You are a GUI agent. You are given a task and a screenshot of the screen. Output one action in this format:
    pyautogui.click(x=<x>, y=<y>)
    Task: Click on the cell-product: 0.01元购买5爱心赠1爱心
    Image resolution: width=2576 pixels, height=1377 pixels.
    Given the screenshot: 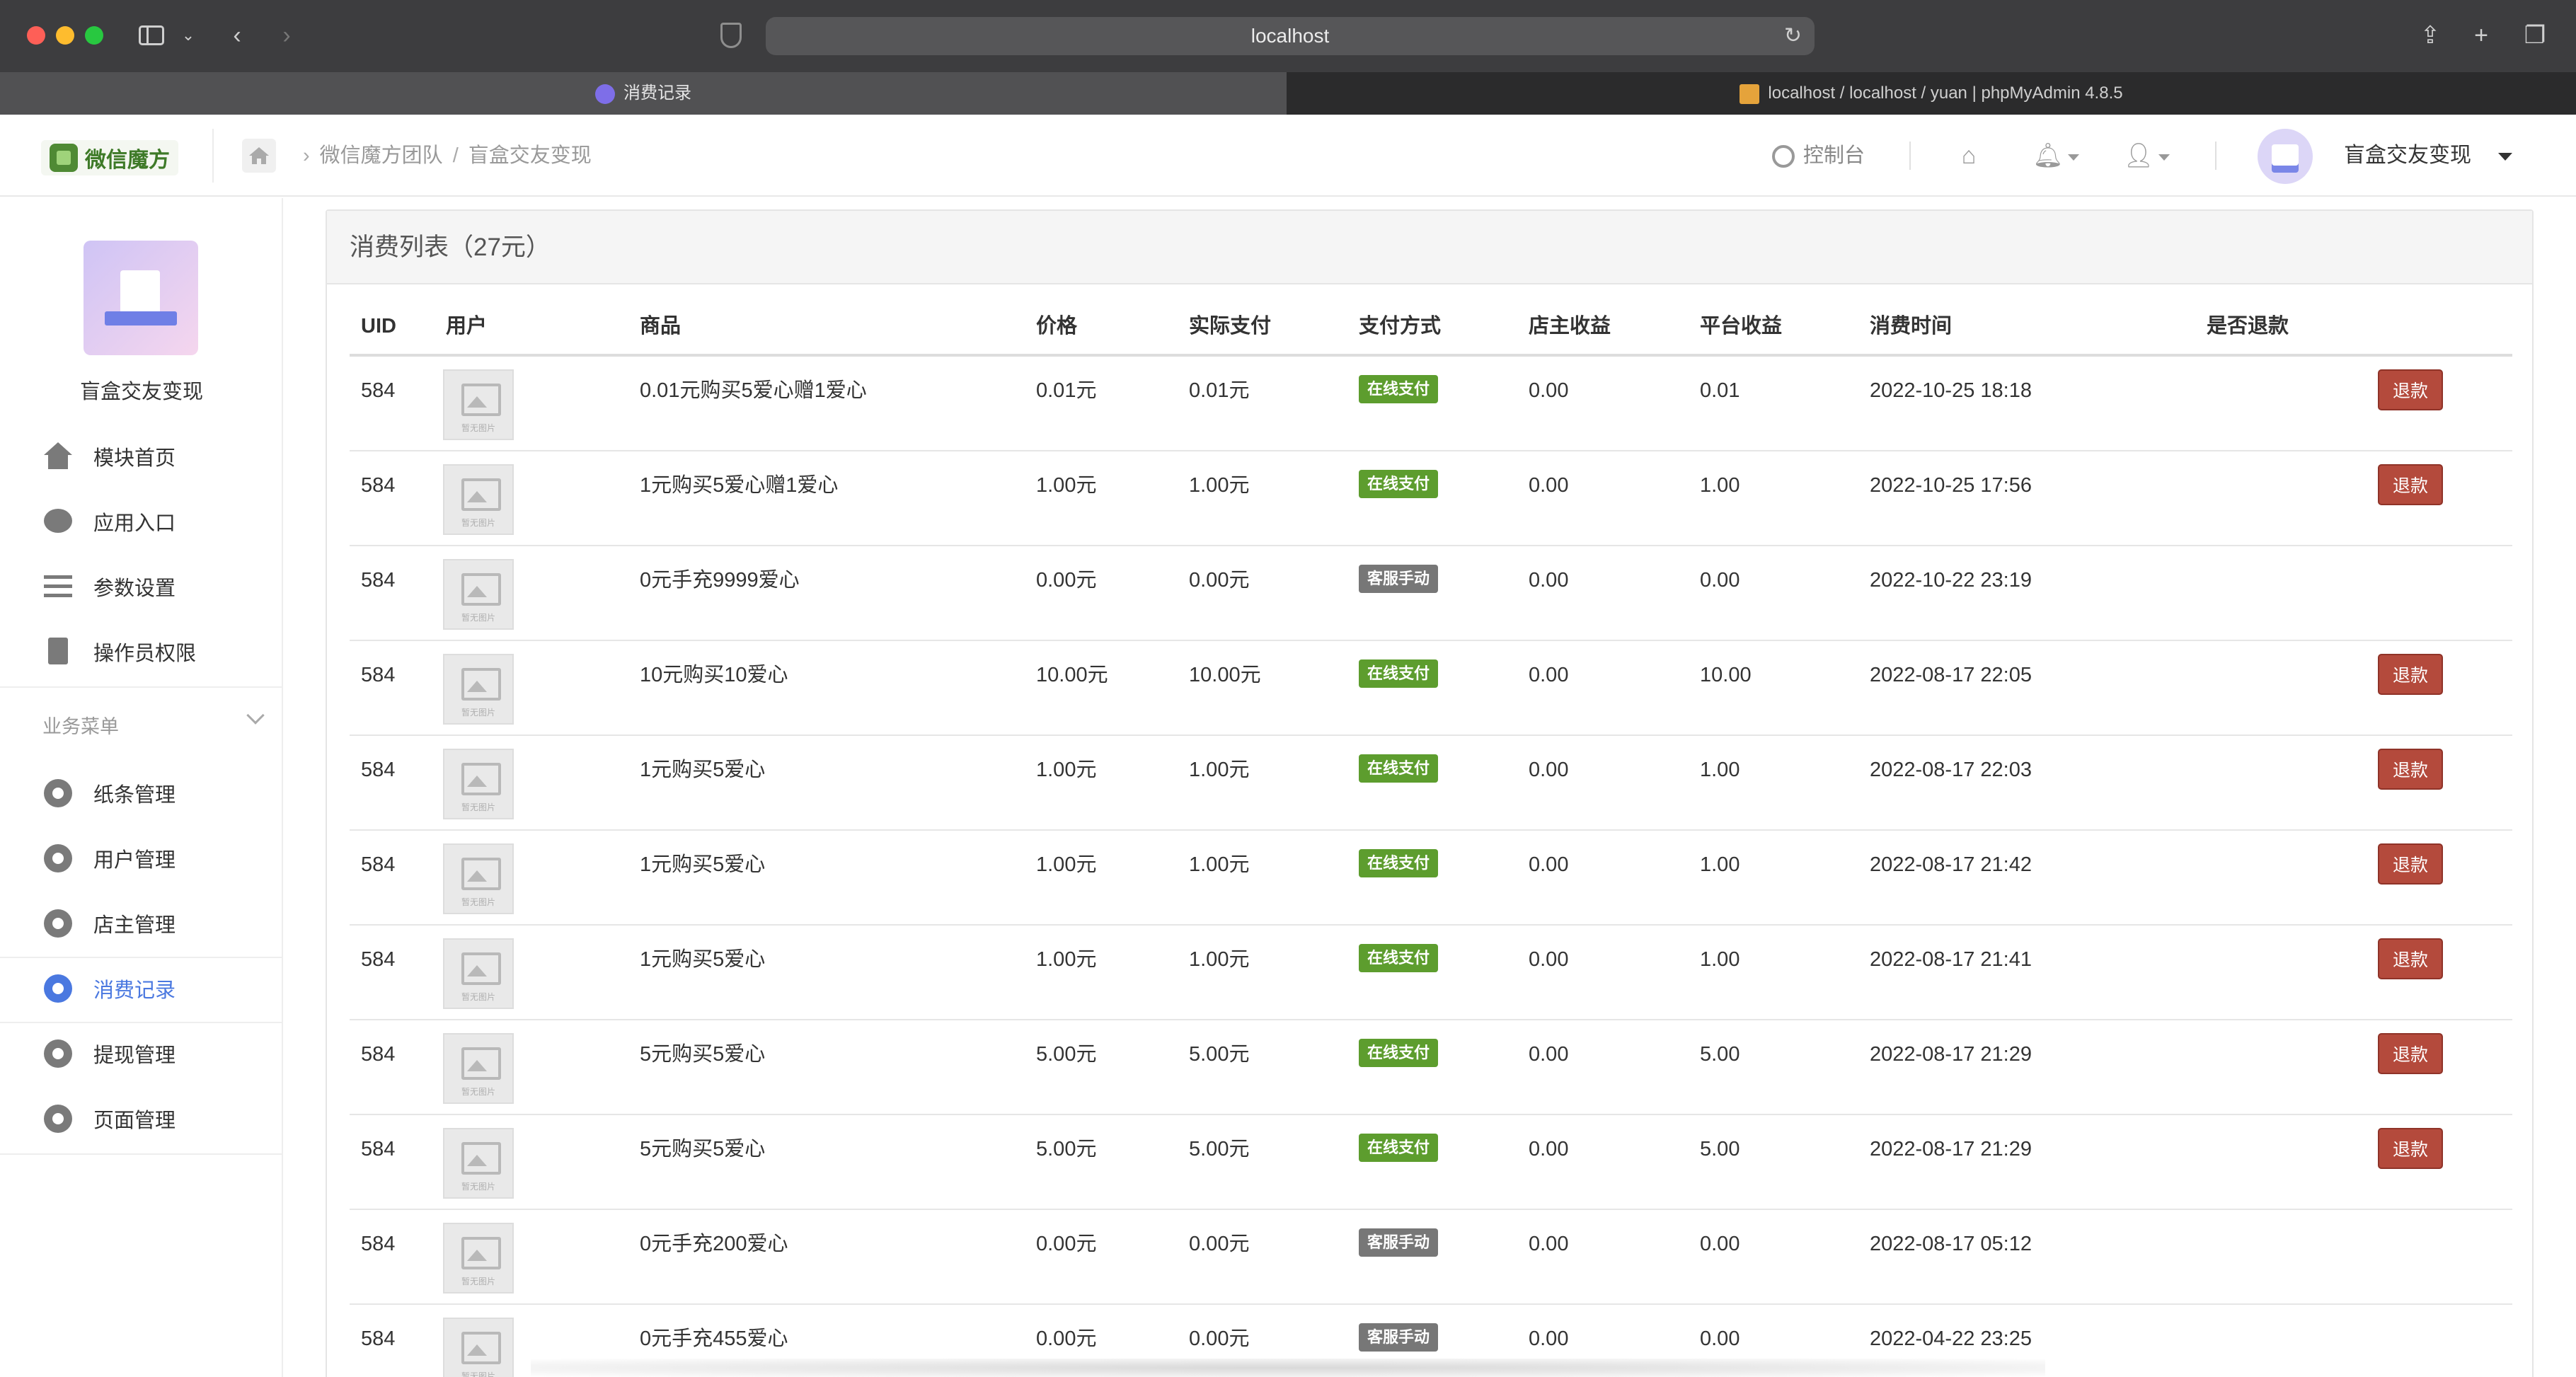 What is the action you would take?
    pyautogui.click(x=754, y=390)
    